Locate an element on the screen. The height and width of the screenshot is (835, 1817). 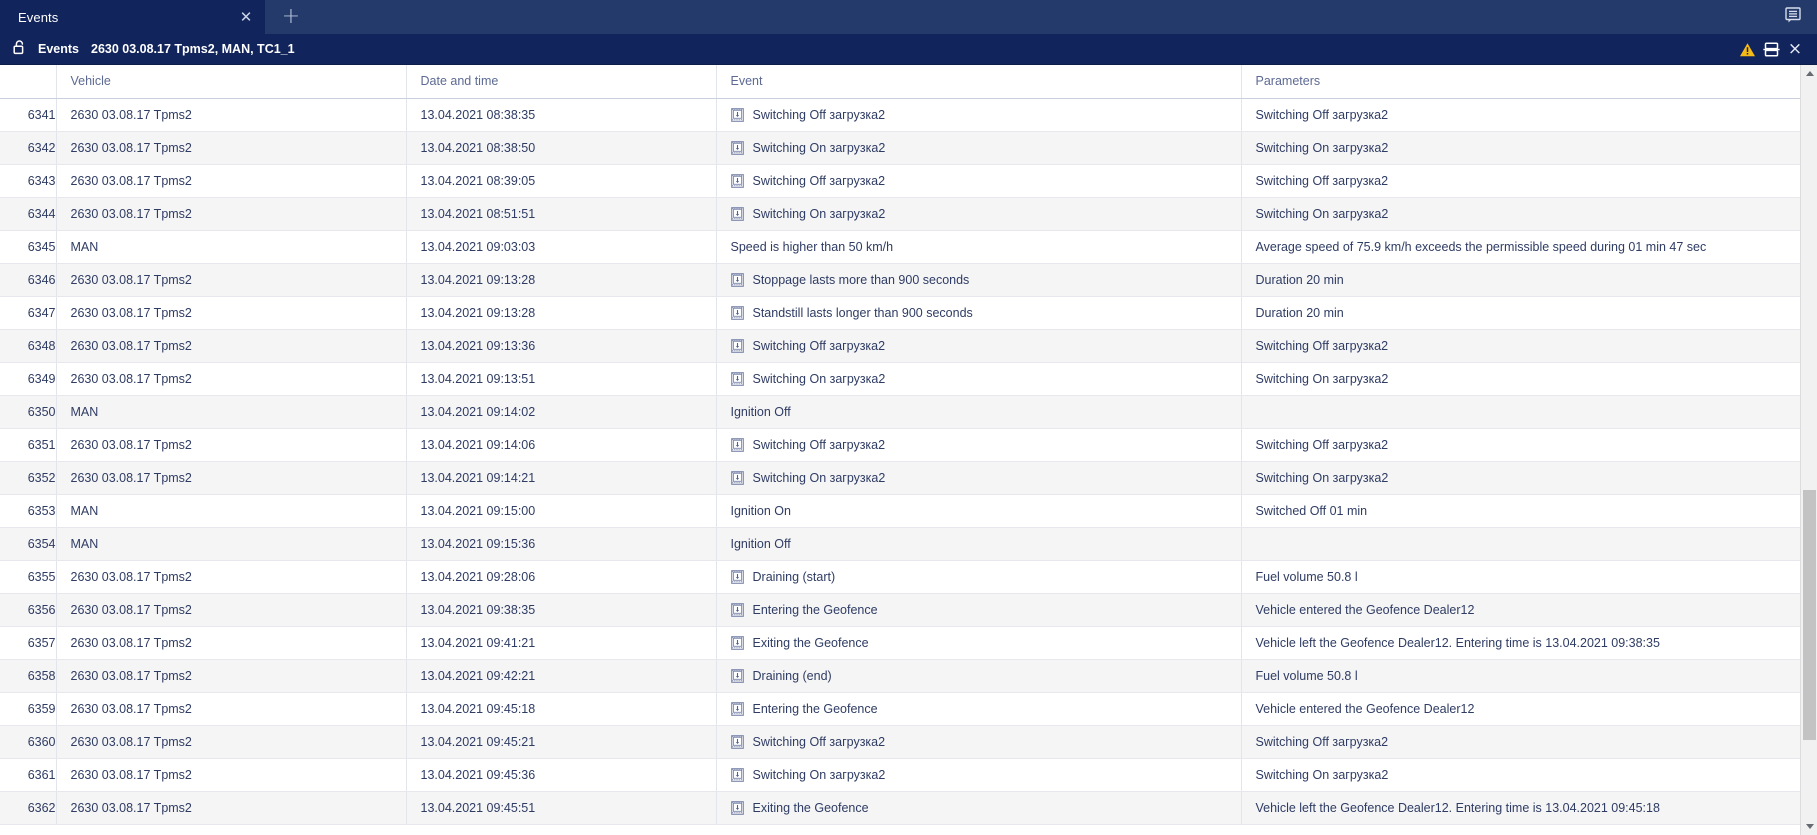
event-label: Ignition On is located at coordinates (760, 510).